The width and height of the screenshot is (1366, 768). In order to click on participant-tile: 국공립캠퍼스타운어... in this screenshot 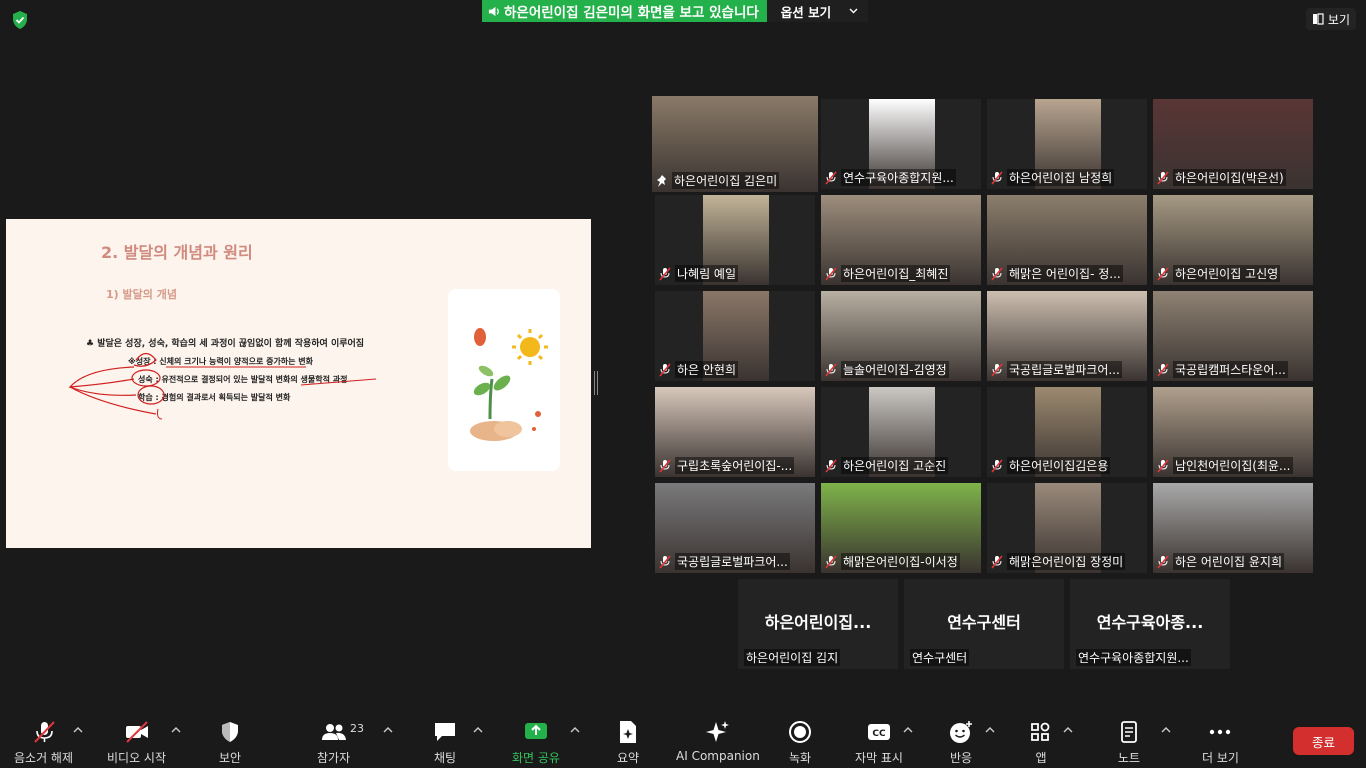, I will do `click(1233, 336)`.